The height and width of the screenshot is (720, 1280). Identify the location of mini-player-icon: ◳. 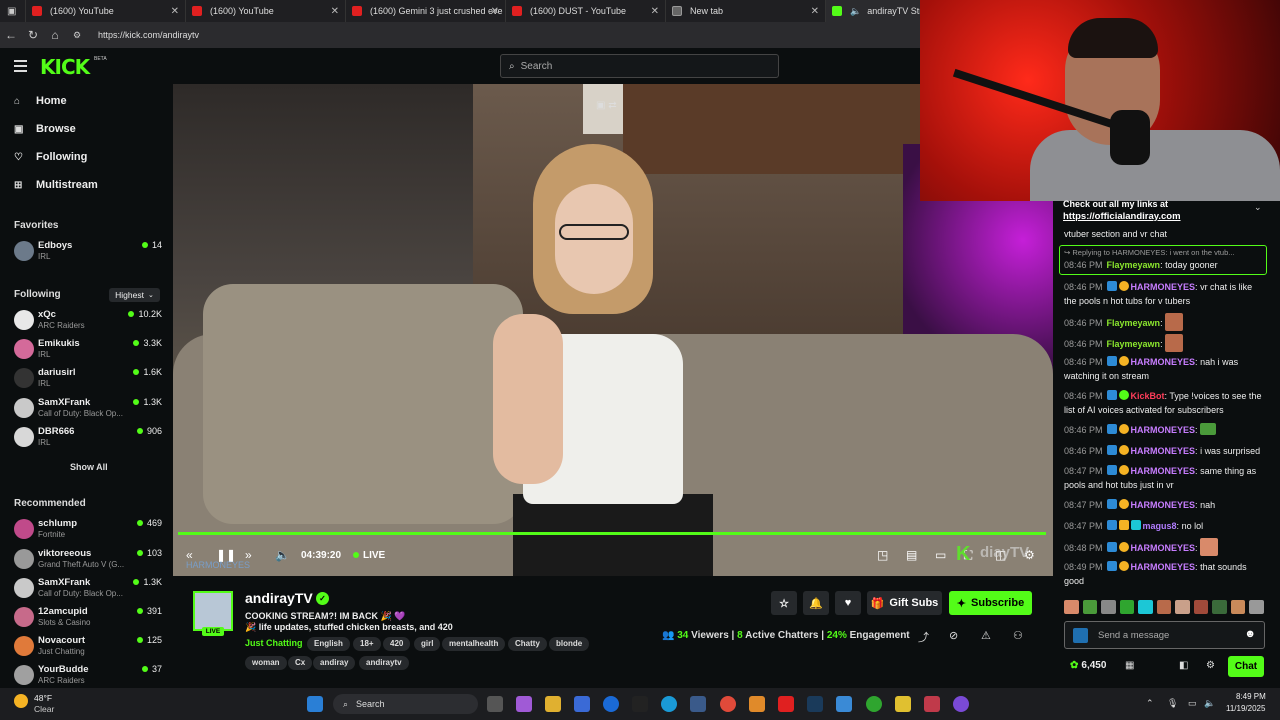
(882, 555).